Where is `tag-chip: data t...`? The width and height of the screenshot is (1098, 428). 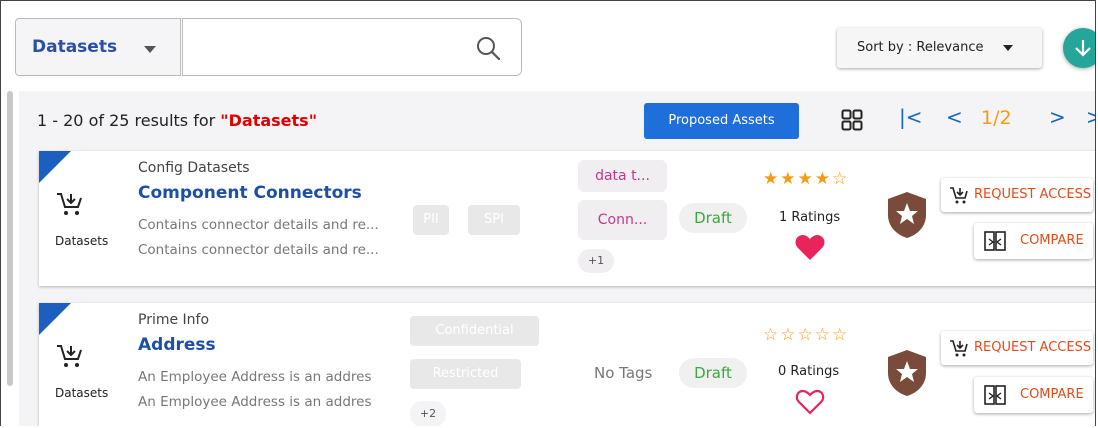 tag-chip: data t... is located at coordinates (622, 176).